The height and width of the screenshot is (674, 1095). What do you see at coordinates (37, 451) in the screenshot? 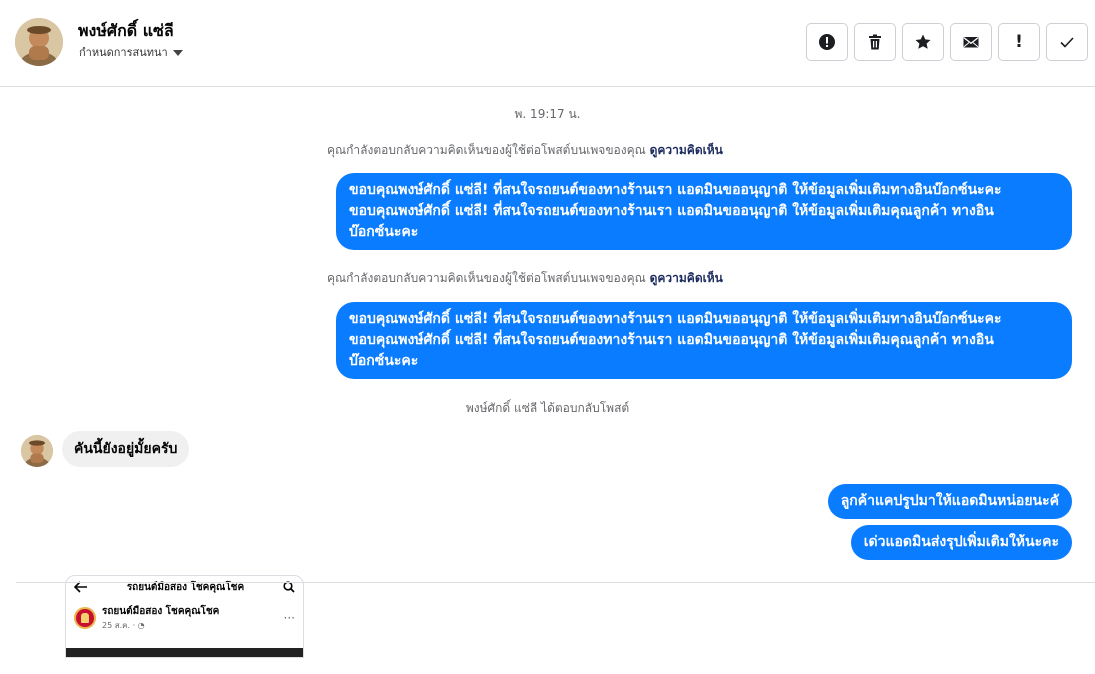
I see `contact-avatar-small` at bounding box center [37, 451].